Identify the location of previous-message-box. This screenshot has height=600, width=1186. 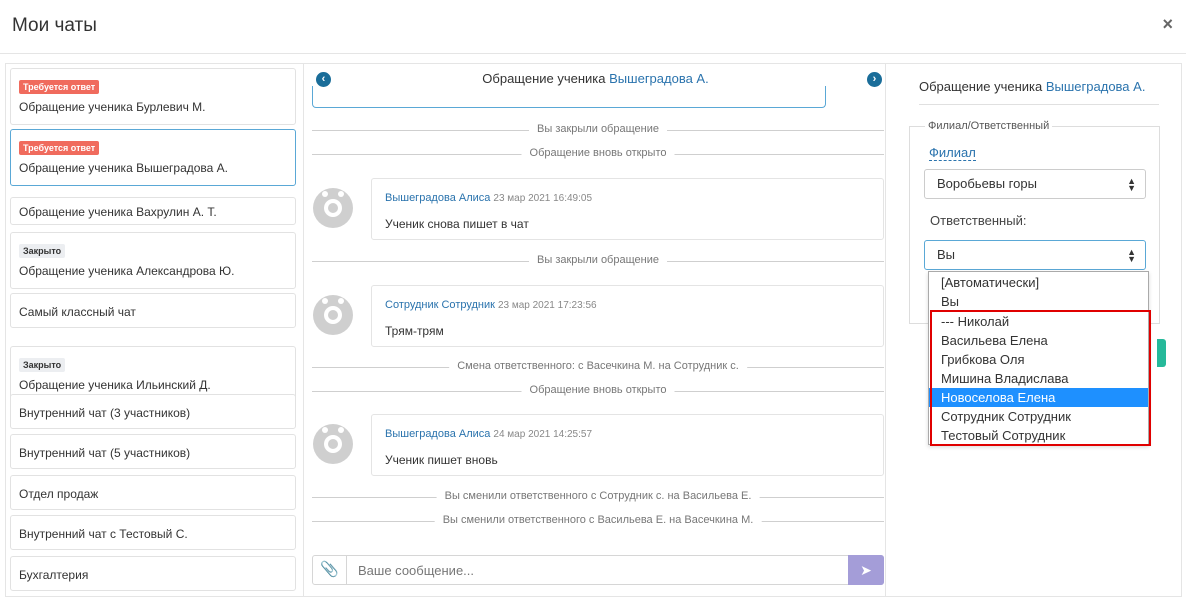
(569, 97).